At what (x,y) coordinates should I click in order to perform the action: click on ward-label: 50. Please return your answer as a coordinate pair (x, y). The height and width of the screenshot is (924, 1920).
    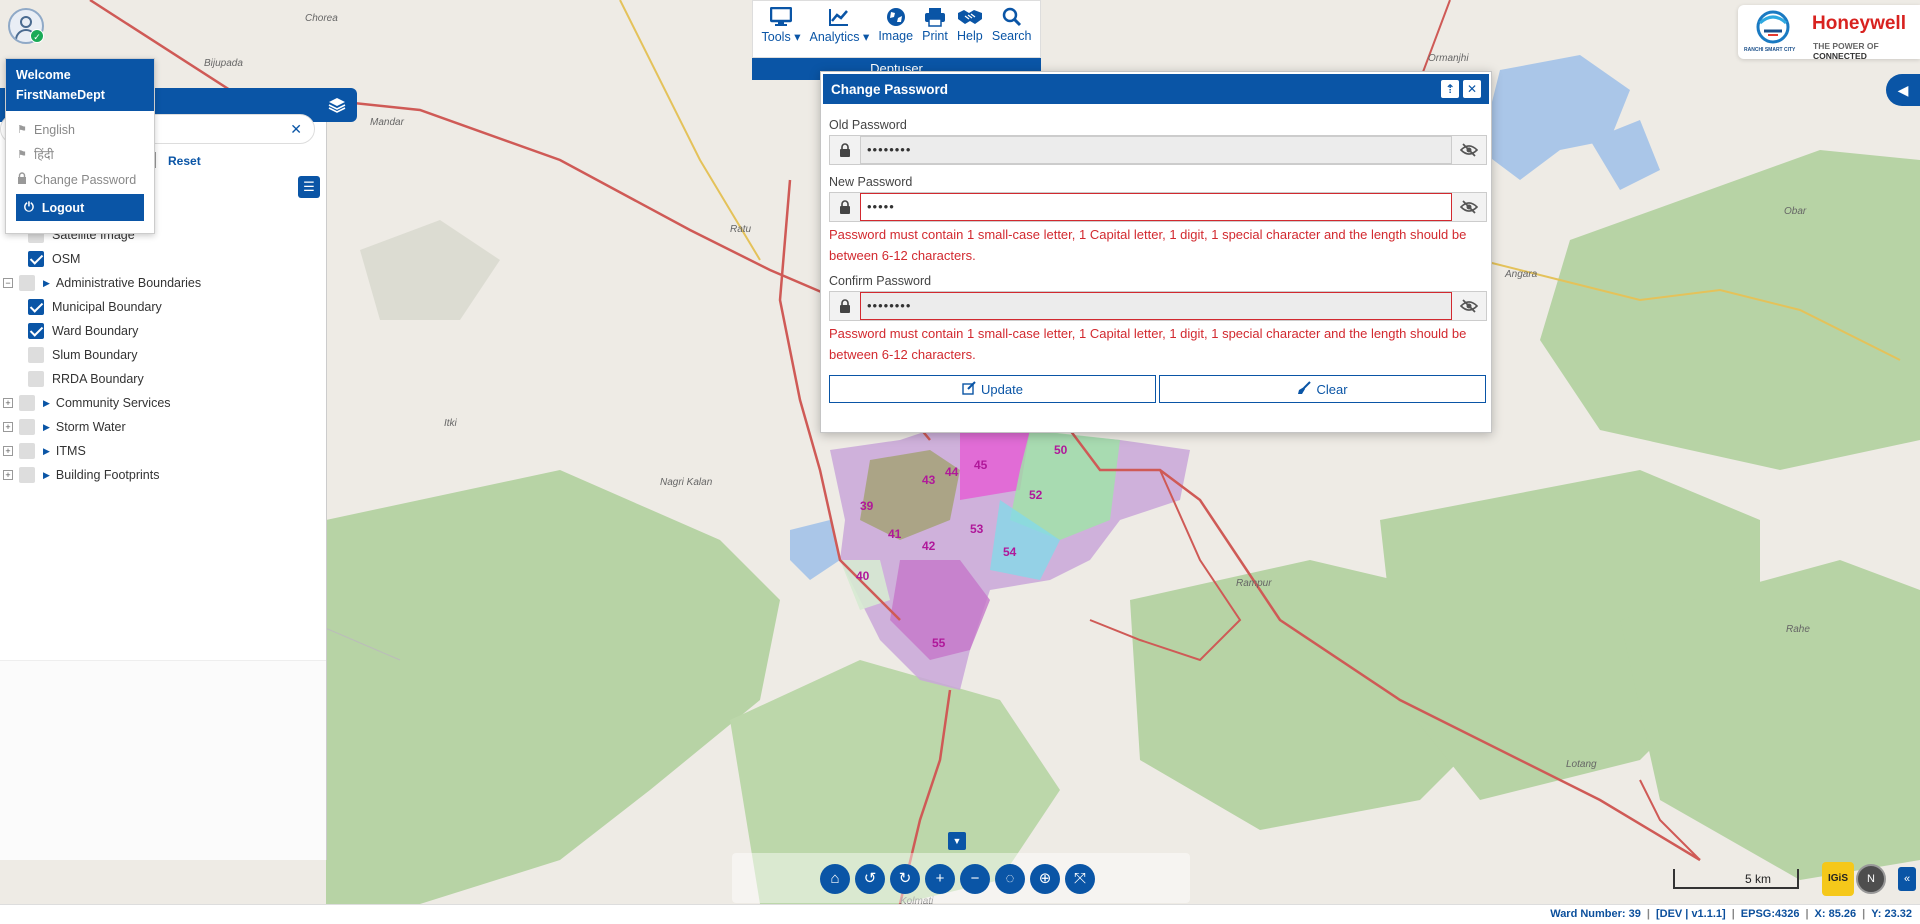
    Looking at the image, I should click on (1060, 450).